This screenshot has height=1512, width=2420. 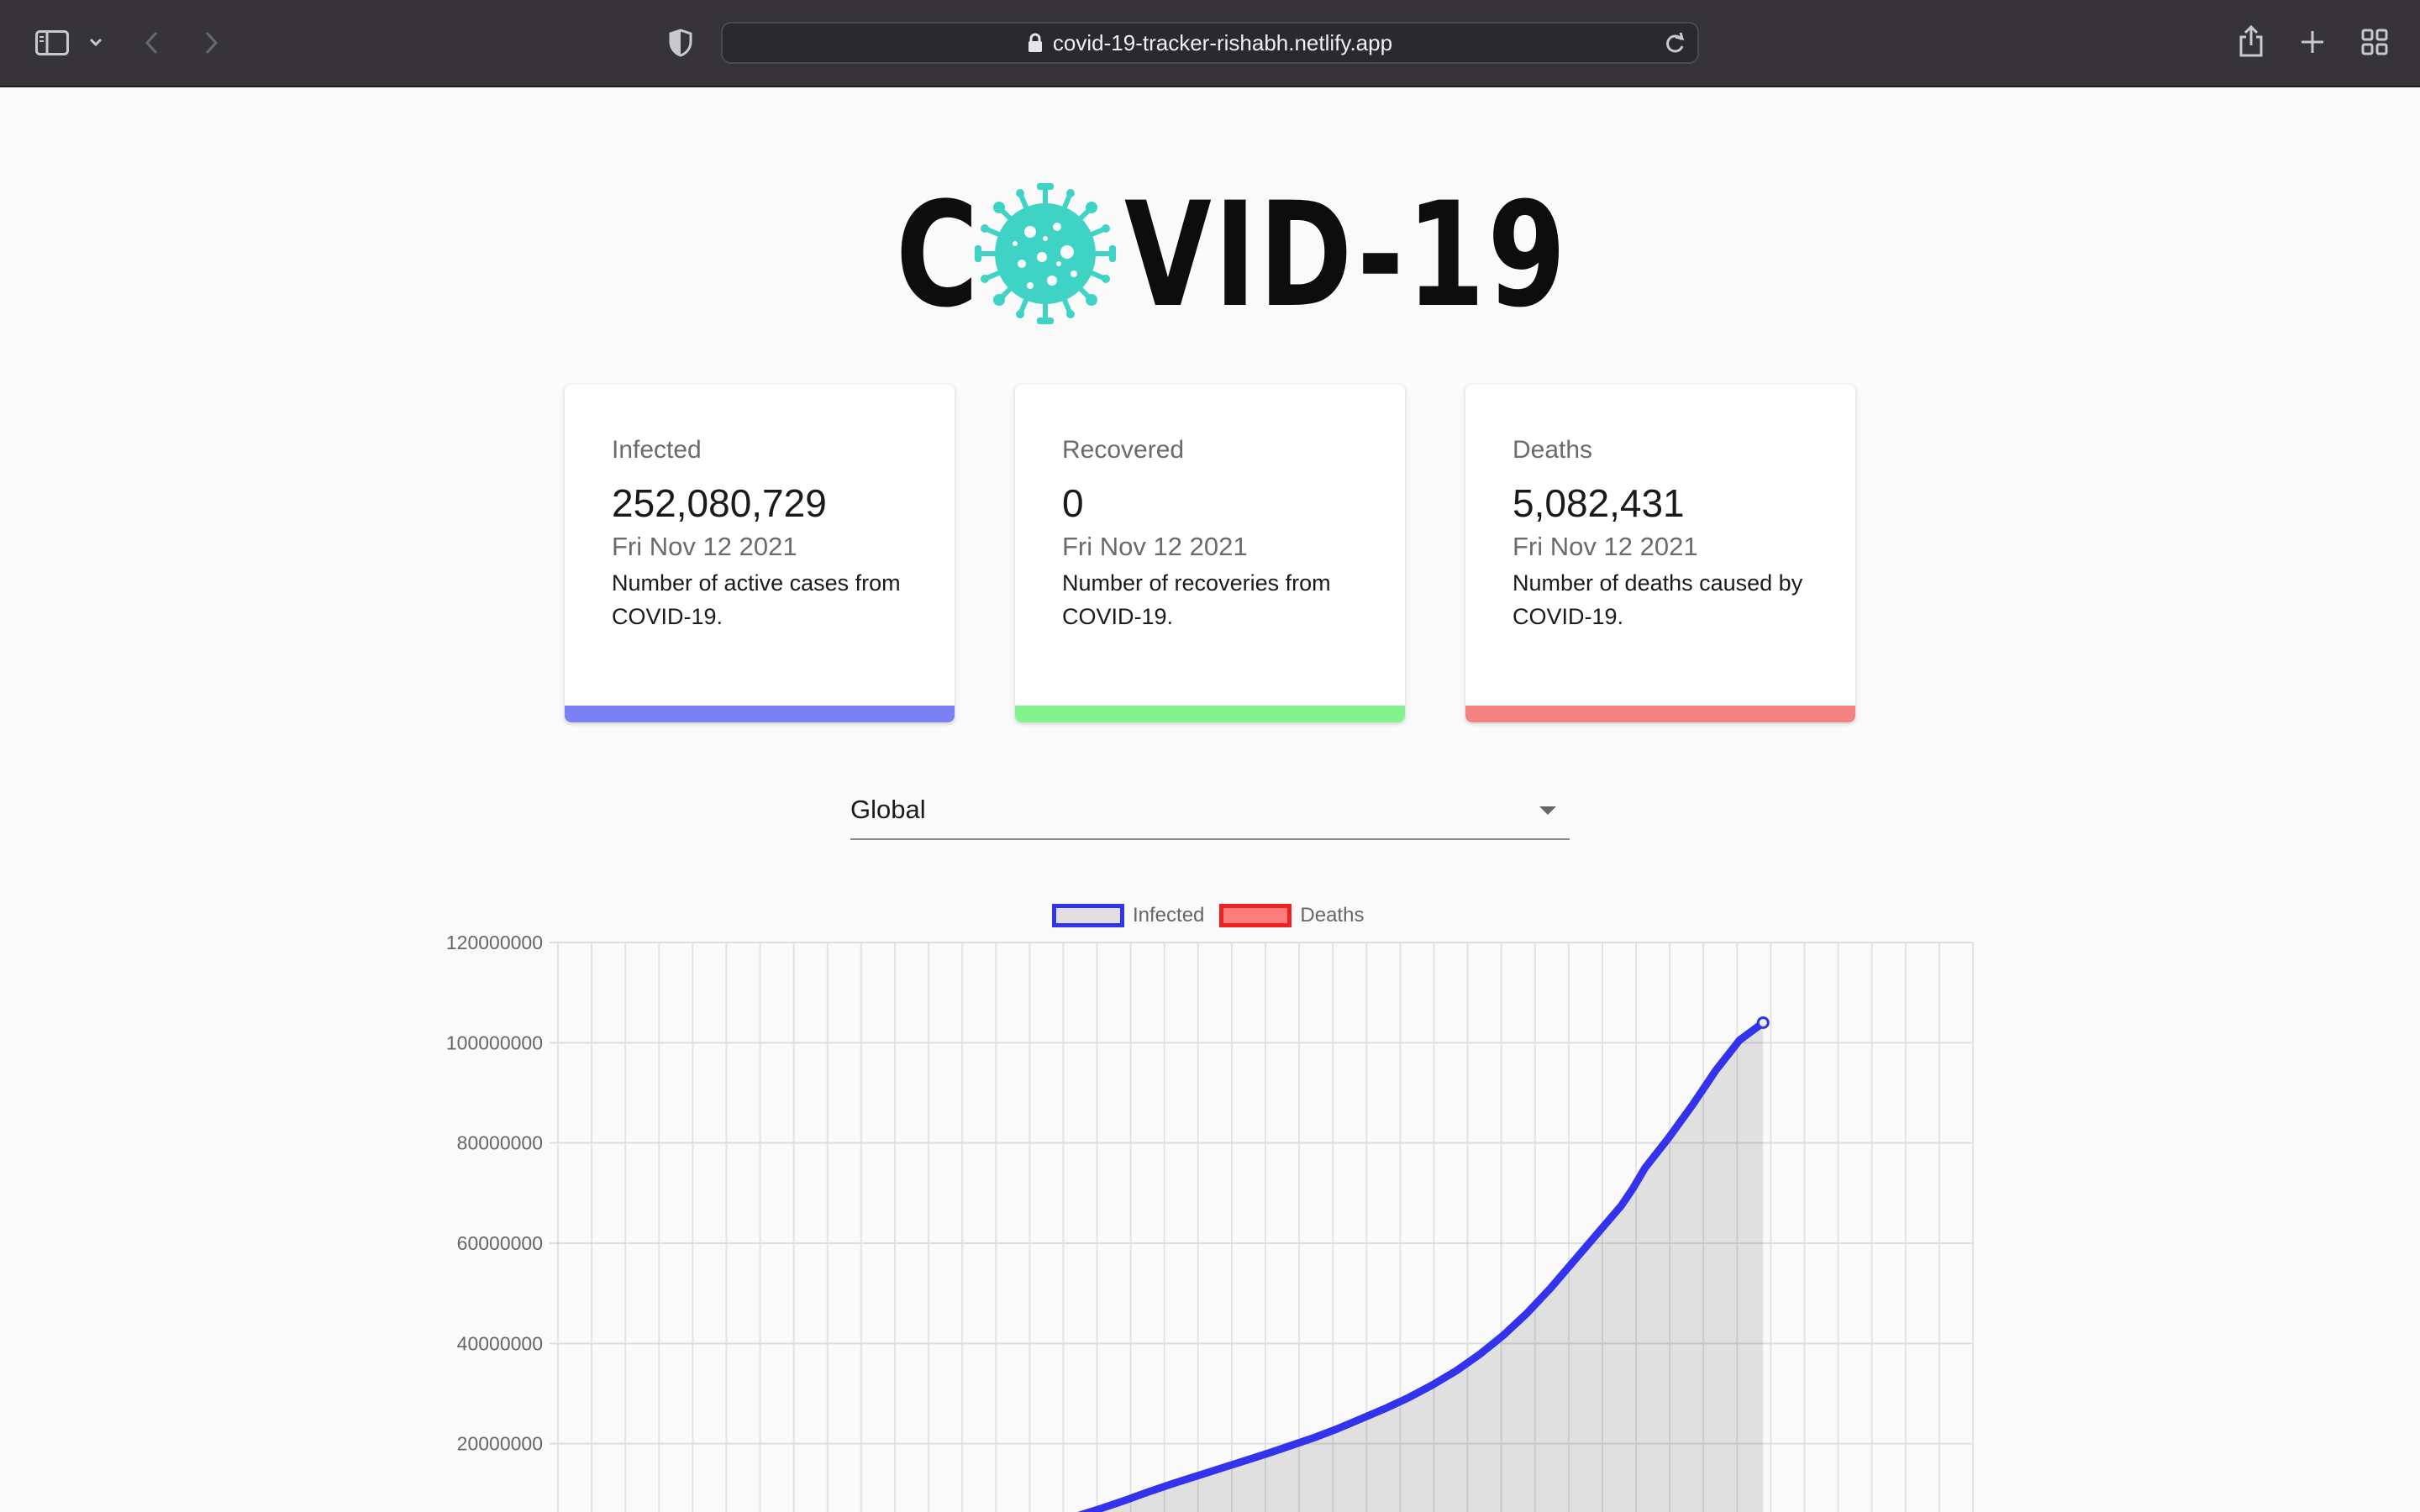 What do you see at coordinates (495, 942) in the screenshot?
I see `y-tick-label: 120000000` at bounding box center [495, 942].